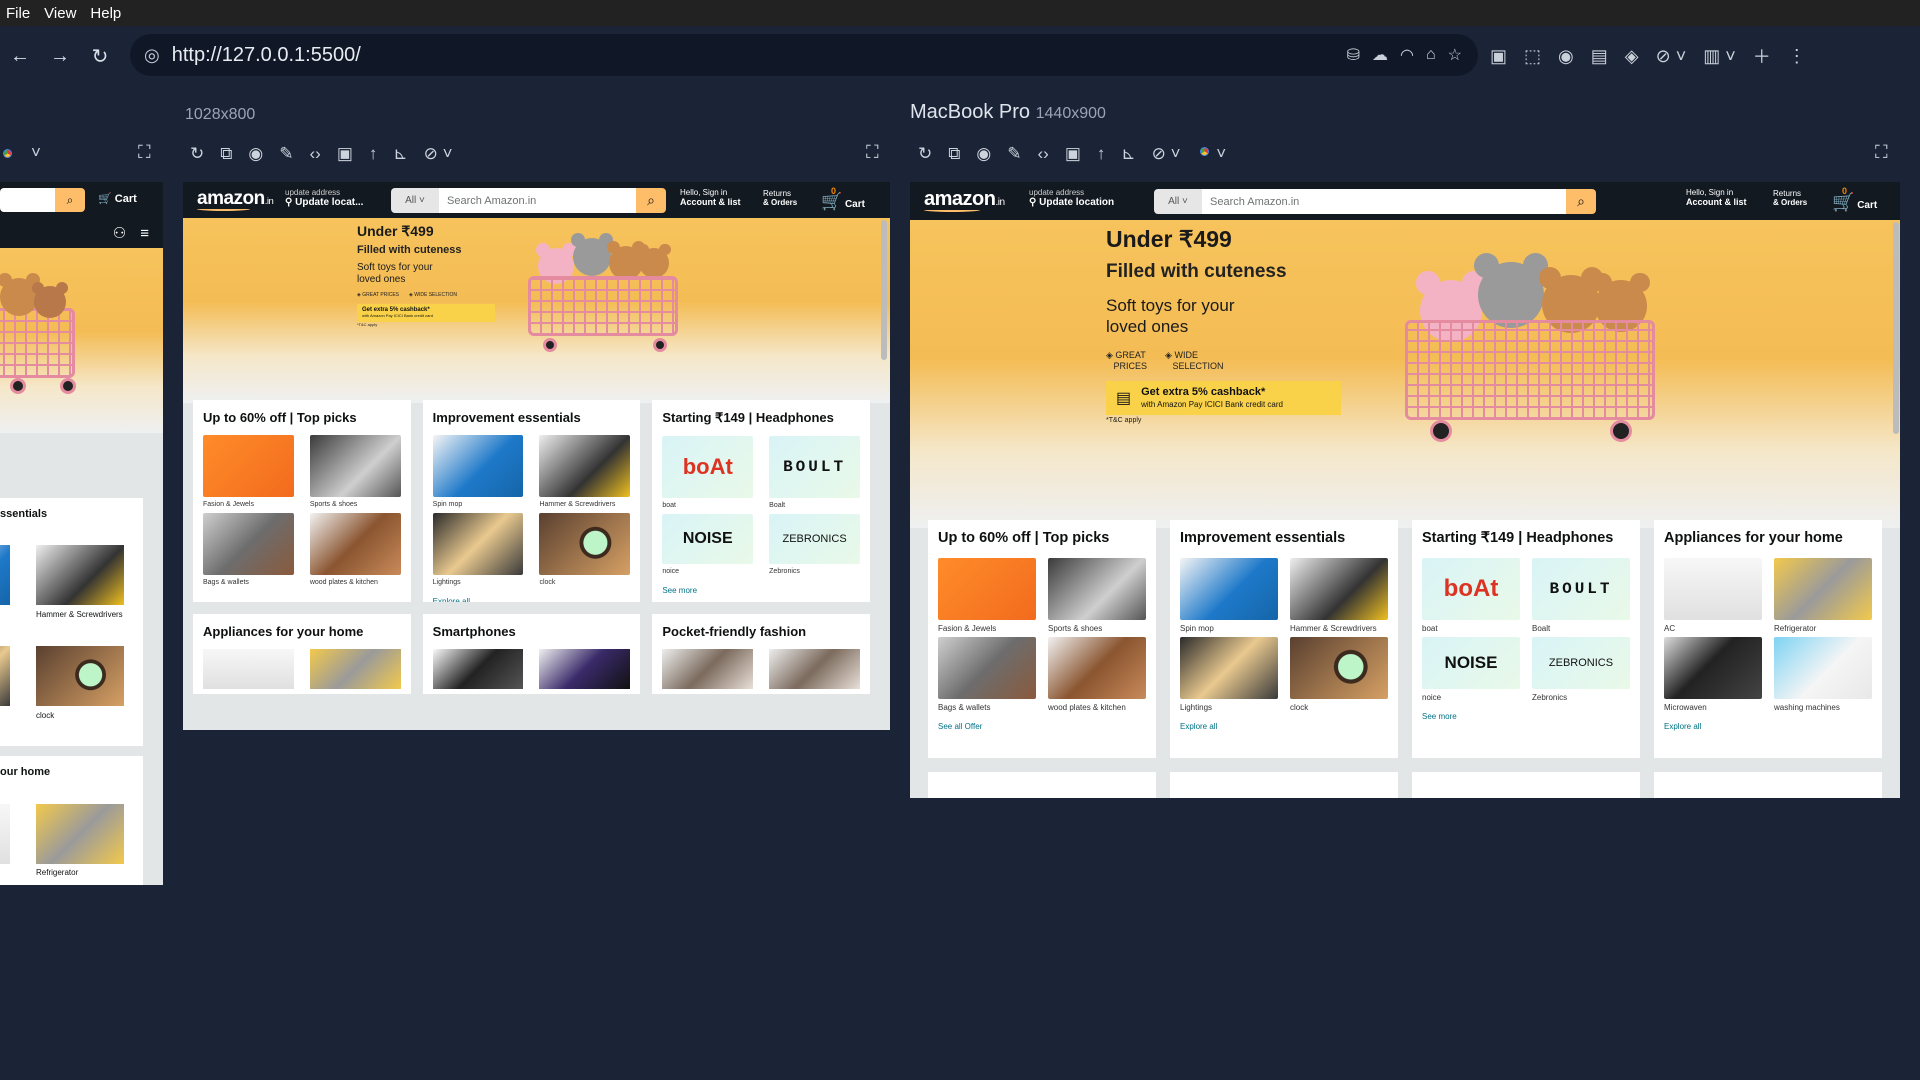  What do you see at coordinates (105, 13) in the screenshot?
I see `menu-help: Help` at bounding box center [105, 13].